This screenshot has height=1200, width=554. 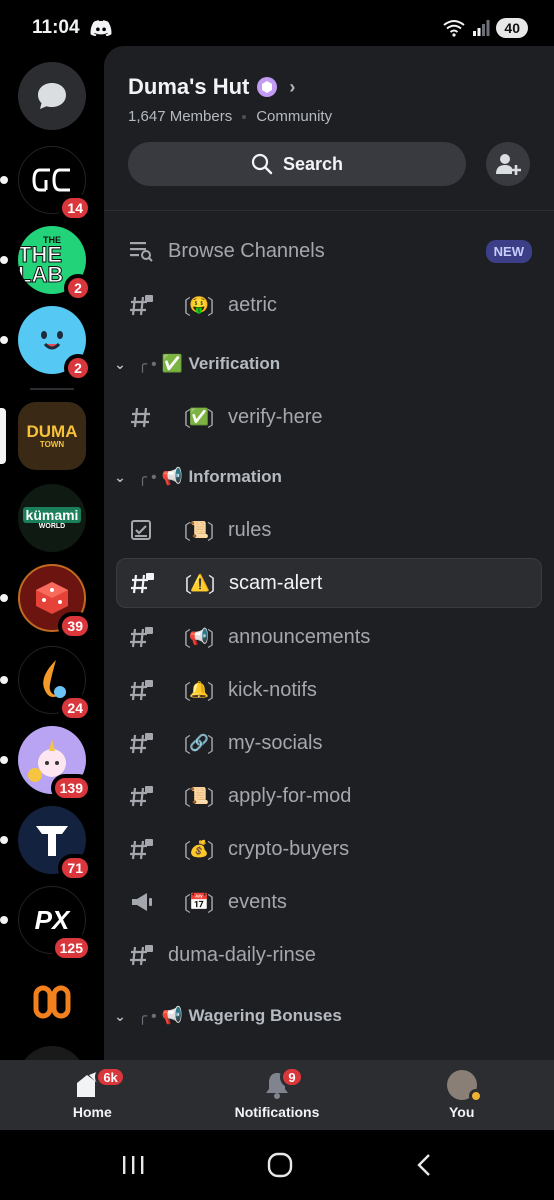 What do you see at coordinates (199, 902) in the screenshot?
I see `emoji-icon: 📅` at bounding box center [199, 902].